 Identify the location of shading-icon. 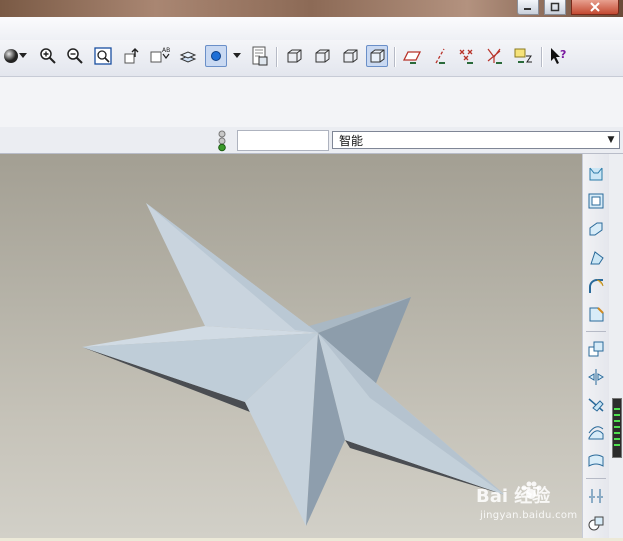
(377, 56).